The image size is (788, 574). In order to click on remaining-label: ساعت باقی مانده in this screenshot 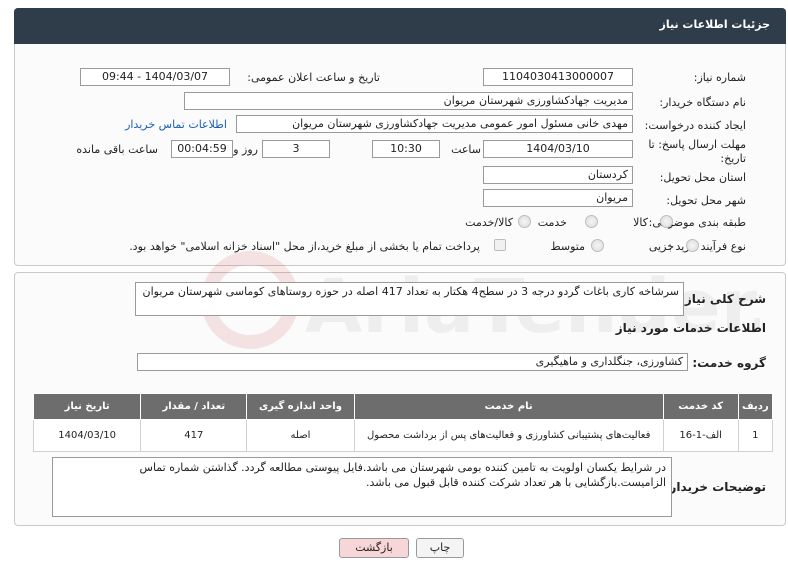, I will do `click(117, 149)`.